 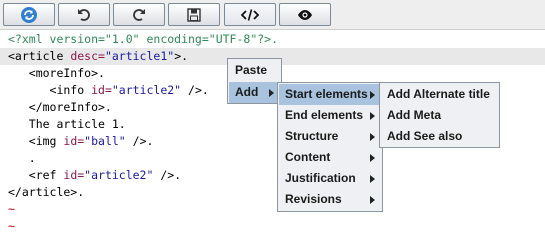 What do you see at coordinates (67, 124) in the screenshot?
I see `code-token: The article 1.` at bounding box center [67, 124].